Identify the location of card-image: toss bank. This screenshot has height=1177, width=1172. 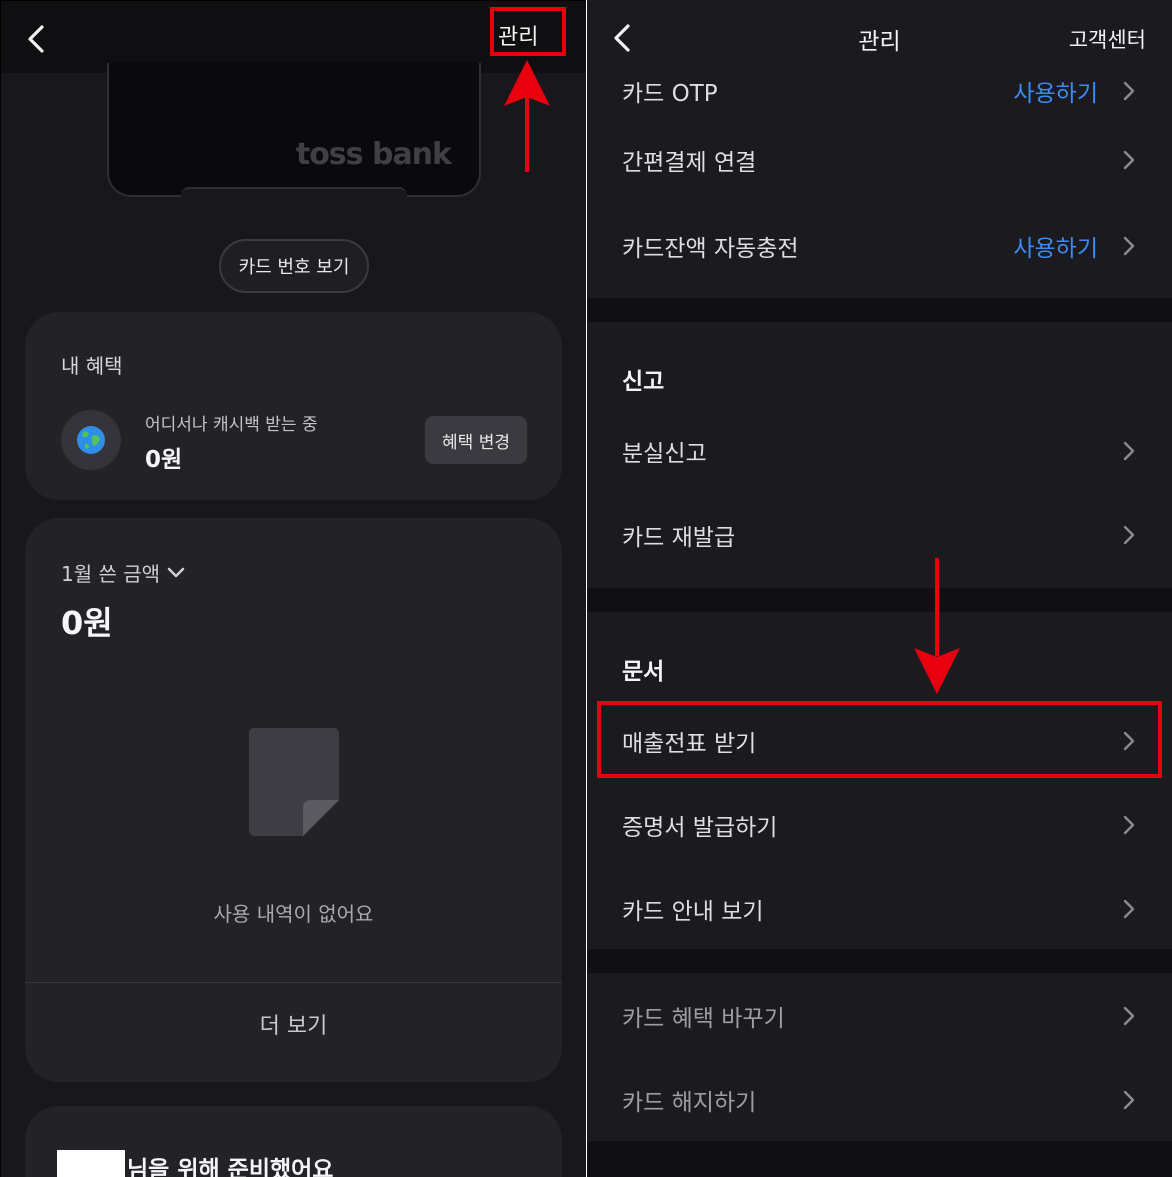
(294, 130).